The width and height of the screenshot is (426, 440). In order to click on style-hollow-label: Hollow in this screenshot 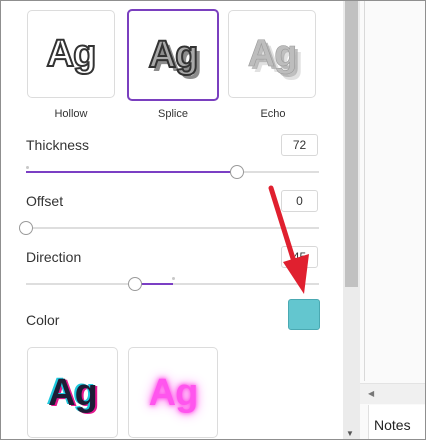, I will do `click(71, 114)`.